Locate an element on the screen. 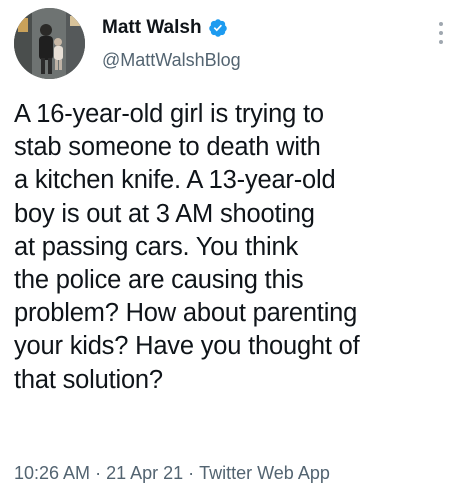 This screenshot has height=500, width=463. author-display-name: Matt Walsh is located at coordinates (152, 28).